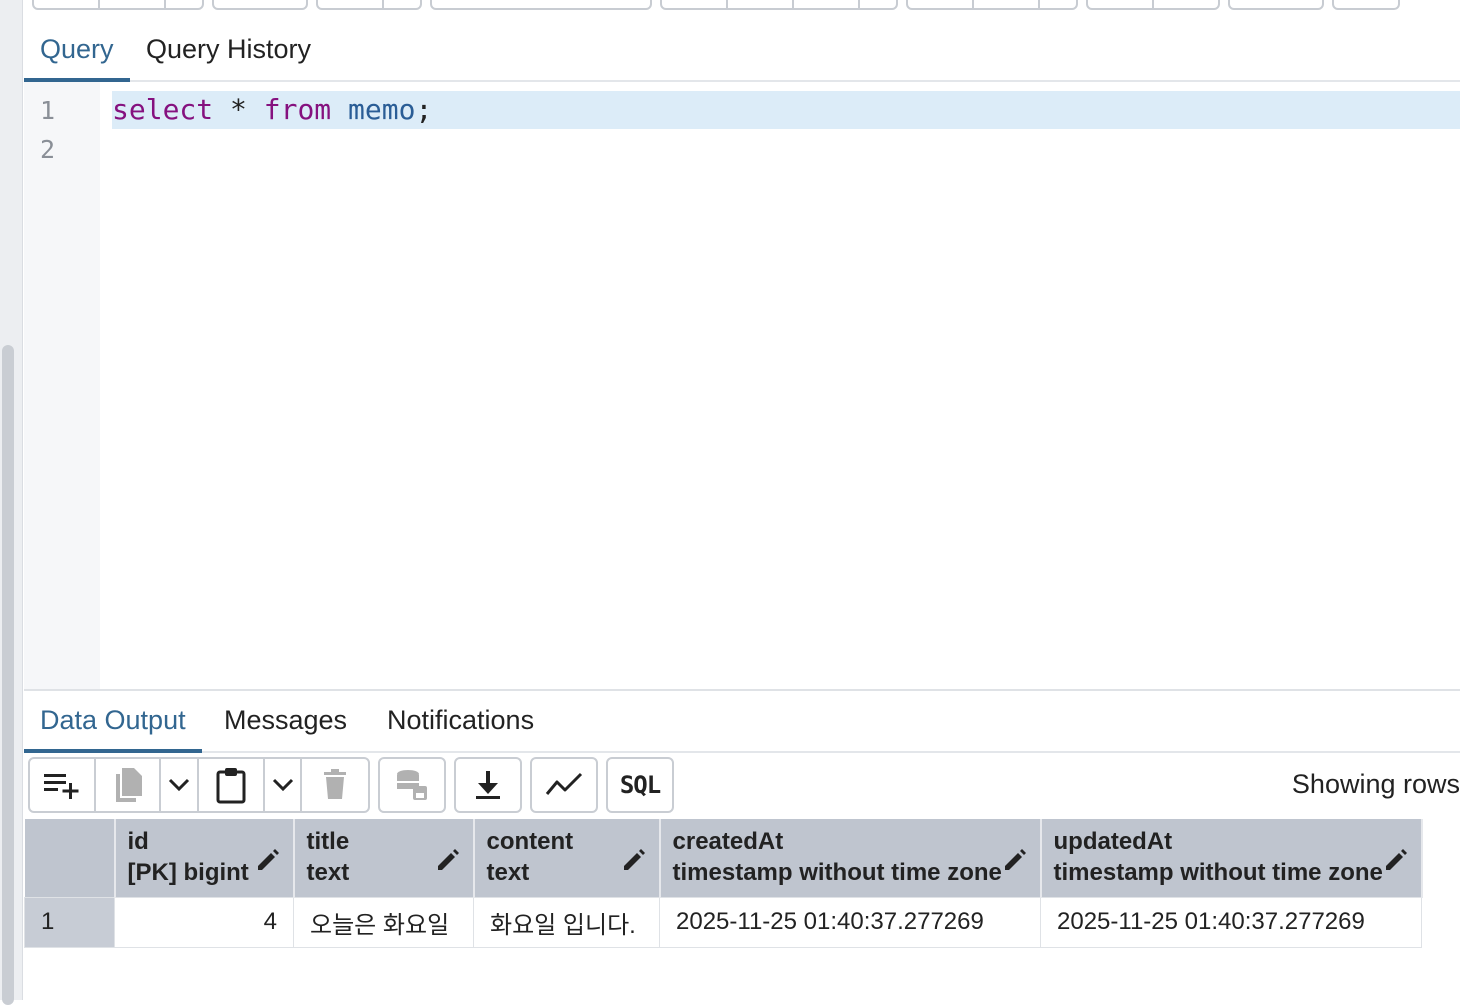 This screenshot has width=1460, height=1005. What do you see at coordinates (541, 5) in the screenshot?
I see `toolbar-select` at bounding box center [541, 5].